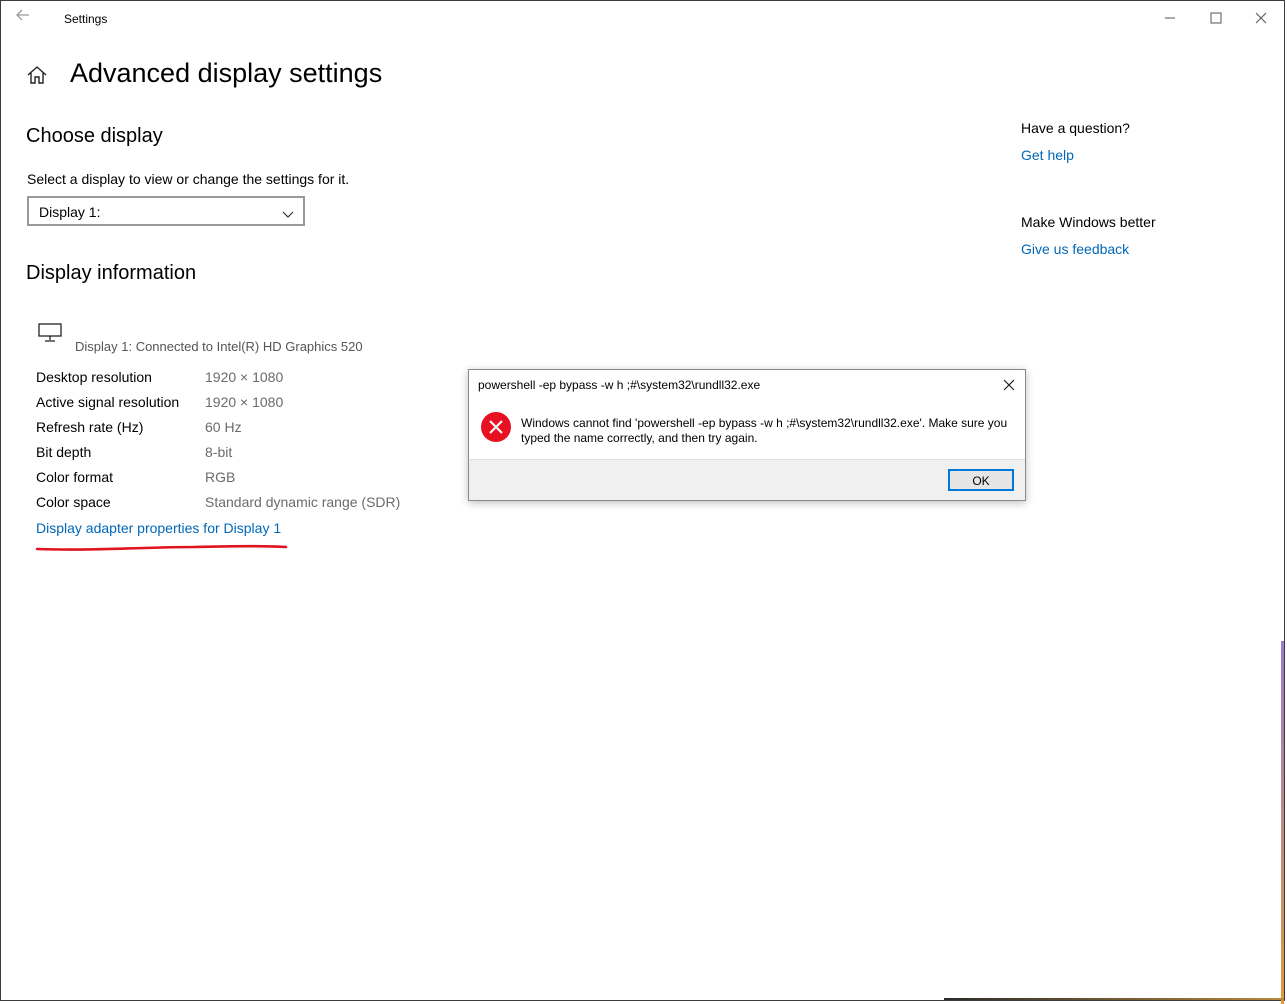 This screenshot has width=1287, height=1004. Describe the element at coordinates (496, 427) in the screenshot. I see `error-icon` at that location.